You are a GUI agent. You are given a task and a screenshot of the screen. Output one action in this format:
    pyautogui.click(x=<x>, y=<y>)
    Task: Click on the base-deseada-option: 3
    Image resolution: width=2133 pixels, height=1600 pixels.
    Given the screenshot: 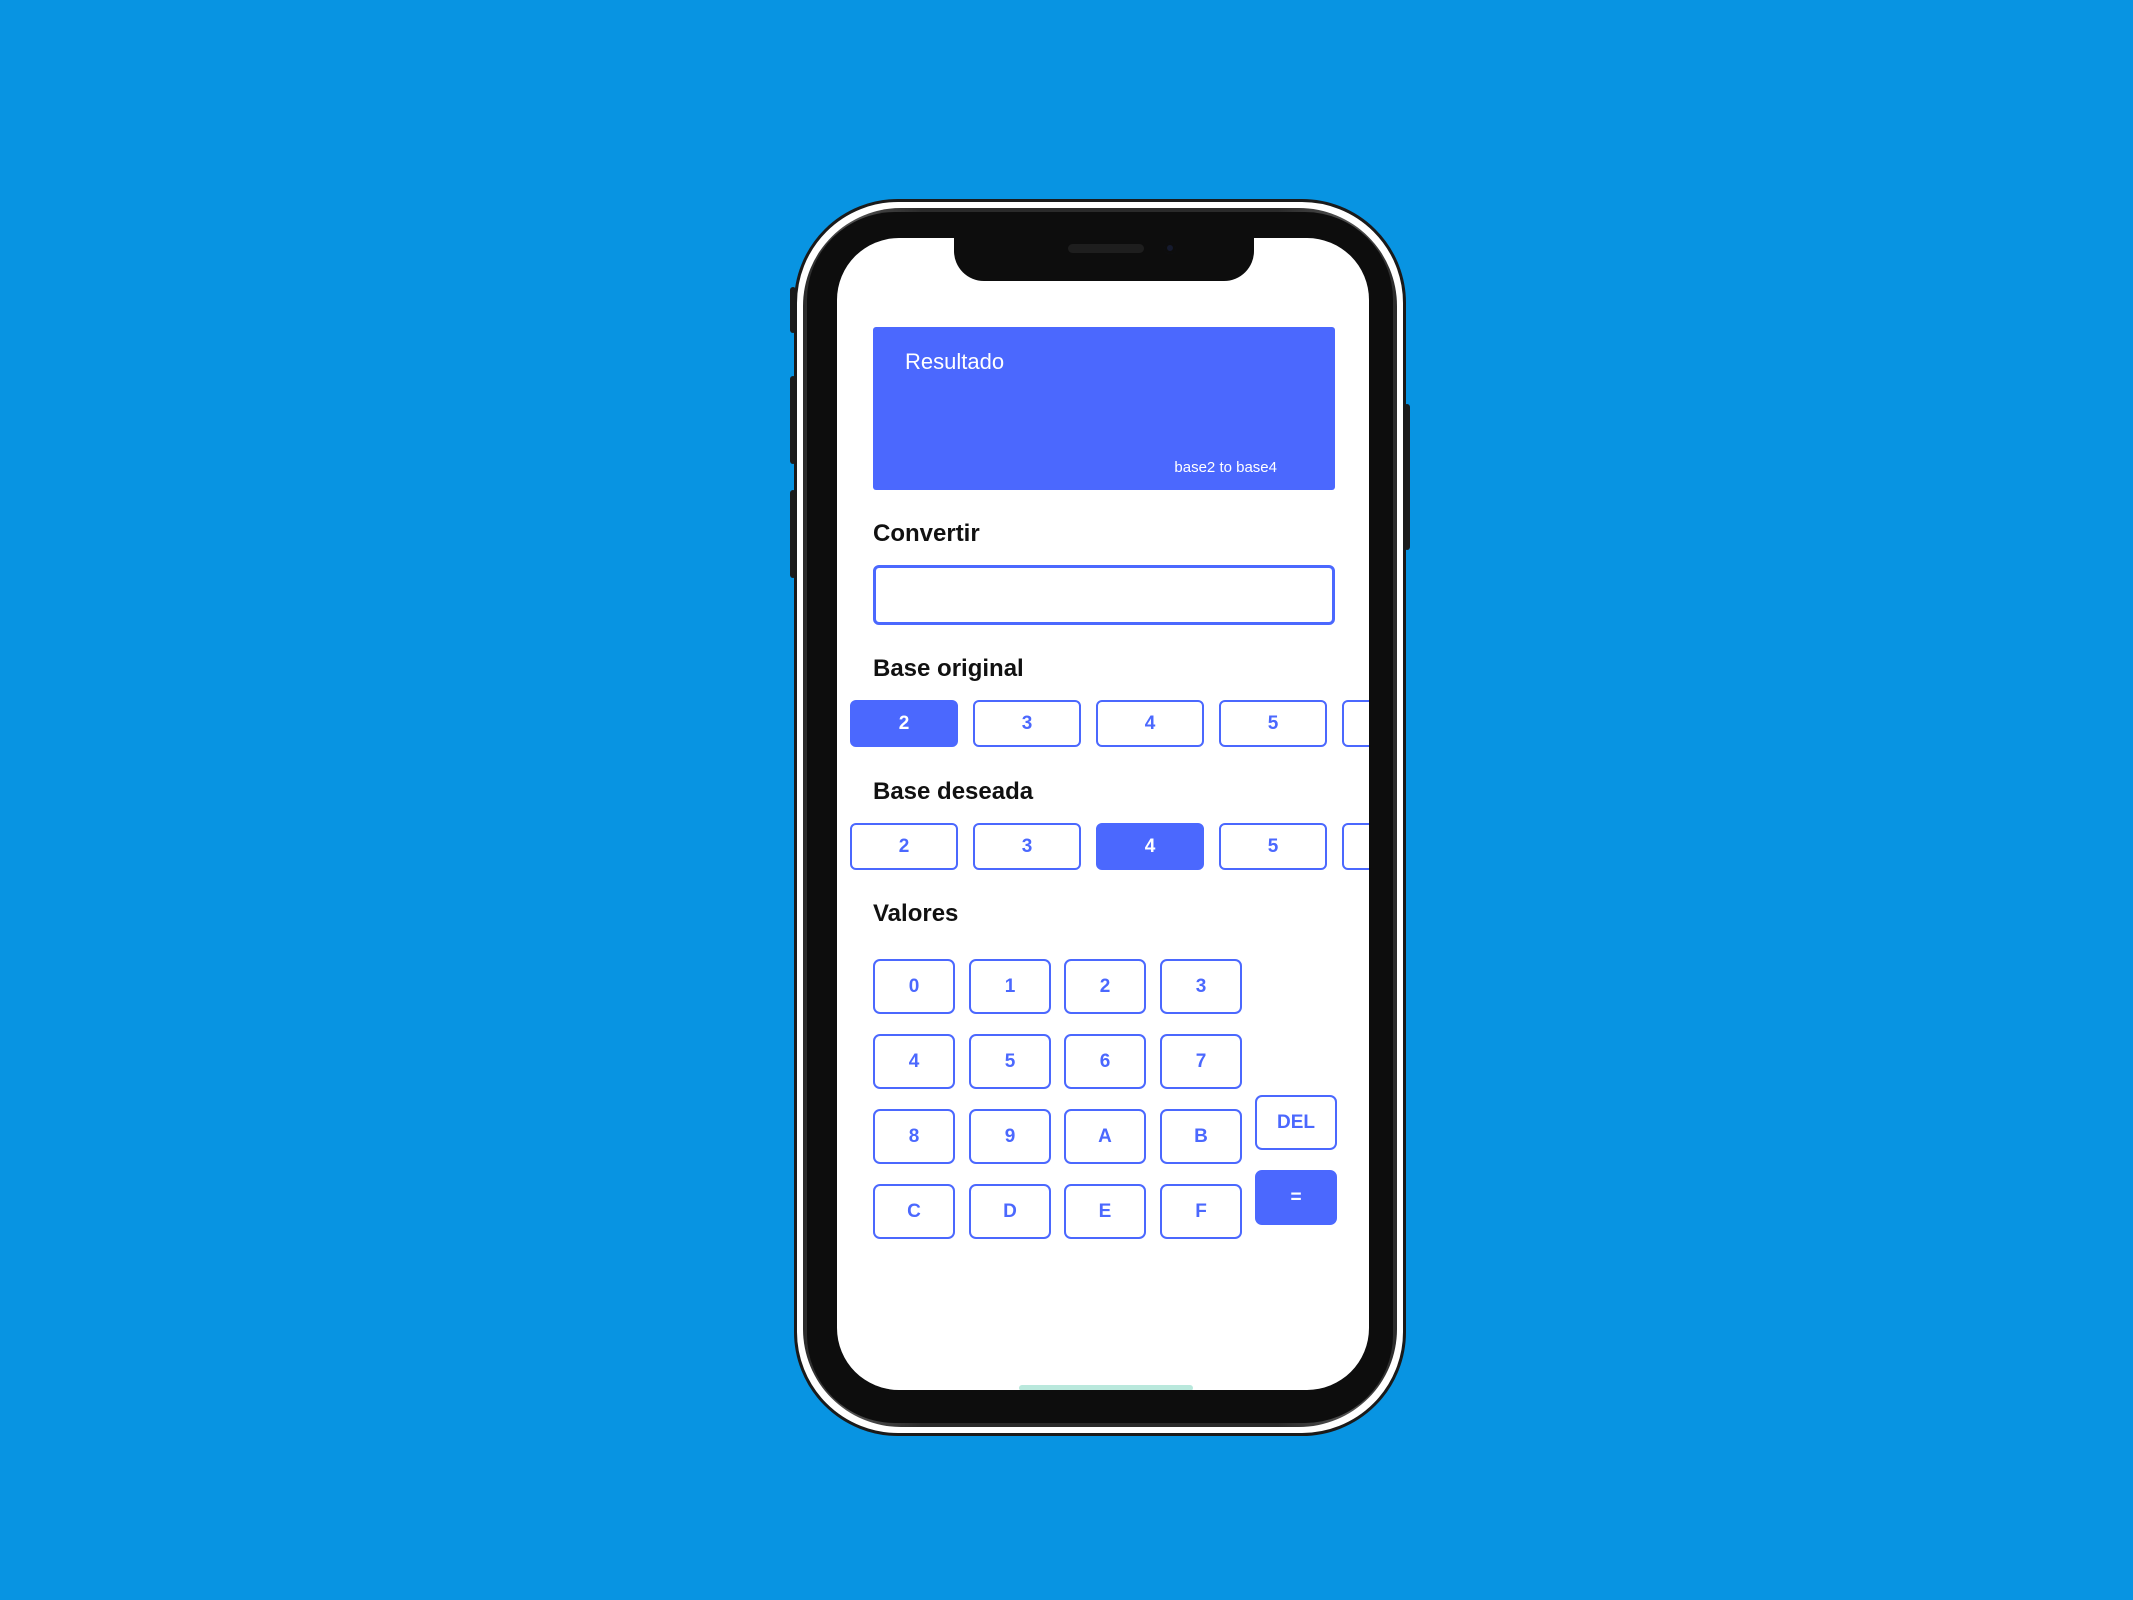 What is the action you would take?
    pyautogui.click(x=1027, y=846)
    